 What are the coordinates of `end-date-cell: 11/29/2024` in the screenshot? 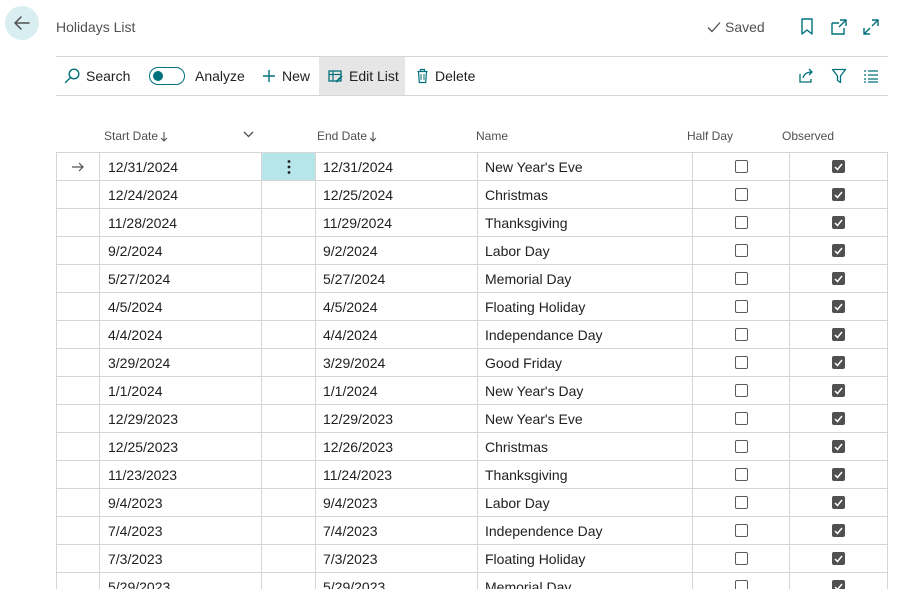 It's located at (396, 222).